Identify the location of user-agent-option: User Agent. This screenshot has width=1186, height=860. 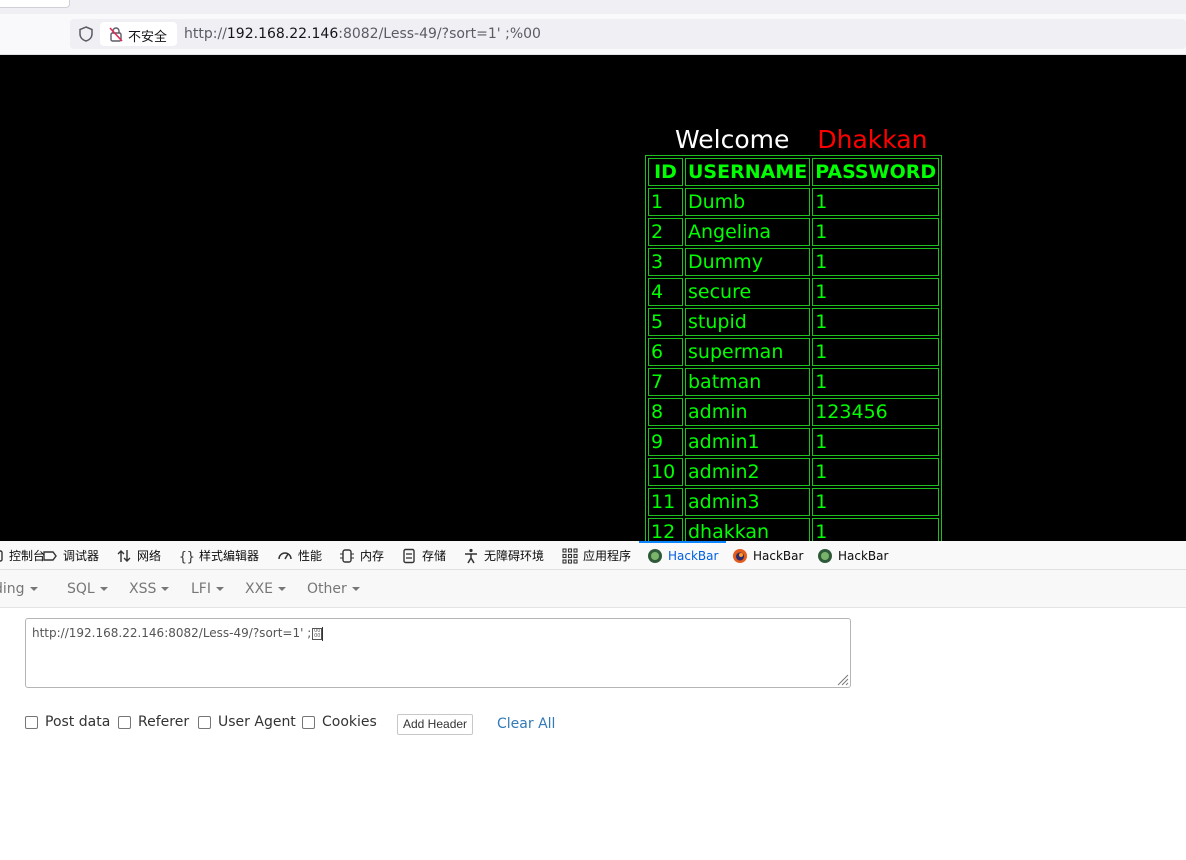
(247, 722).